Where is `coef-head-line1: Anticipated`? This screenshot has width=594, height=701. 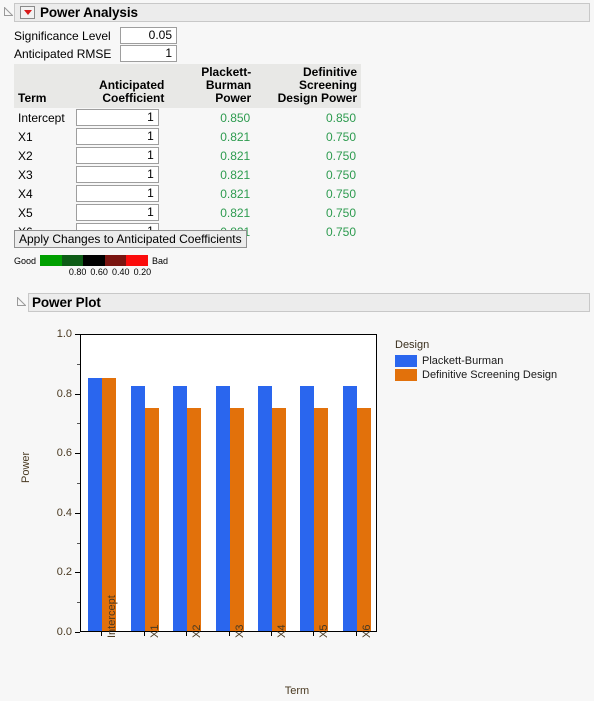
coef-head-line1: Anticipated is located at coordinates (132, 85).